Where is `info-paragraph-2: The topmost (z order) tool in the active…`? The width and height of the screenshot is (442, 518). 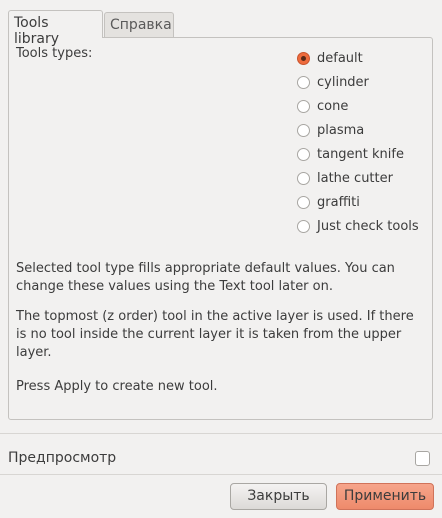 info-paragraph-2: The topmost (z order) tool in the active… is located at coordinates (215, 334).